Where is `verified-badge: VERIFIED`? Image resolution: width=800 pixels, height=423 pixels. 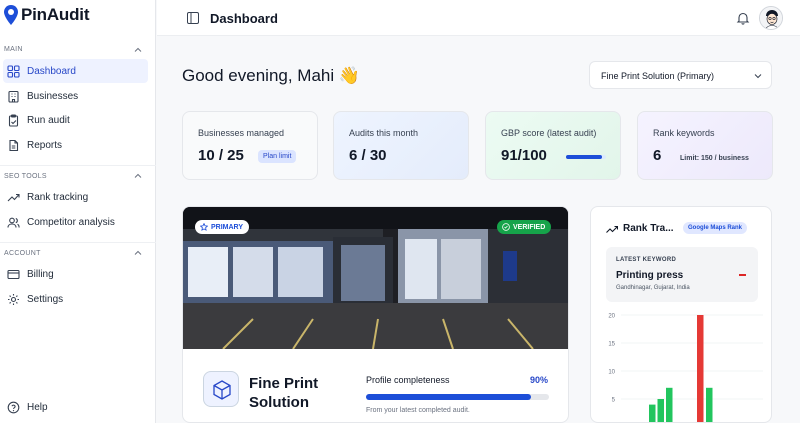
verified-badge: VERIFIED is located at coordinates (524, 227).